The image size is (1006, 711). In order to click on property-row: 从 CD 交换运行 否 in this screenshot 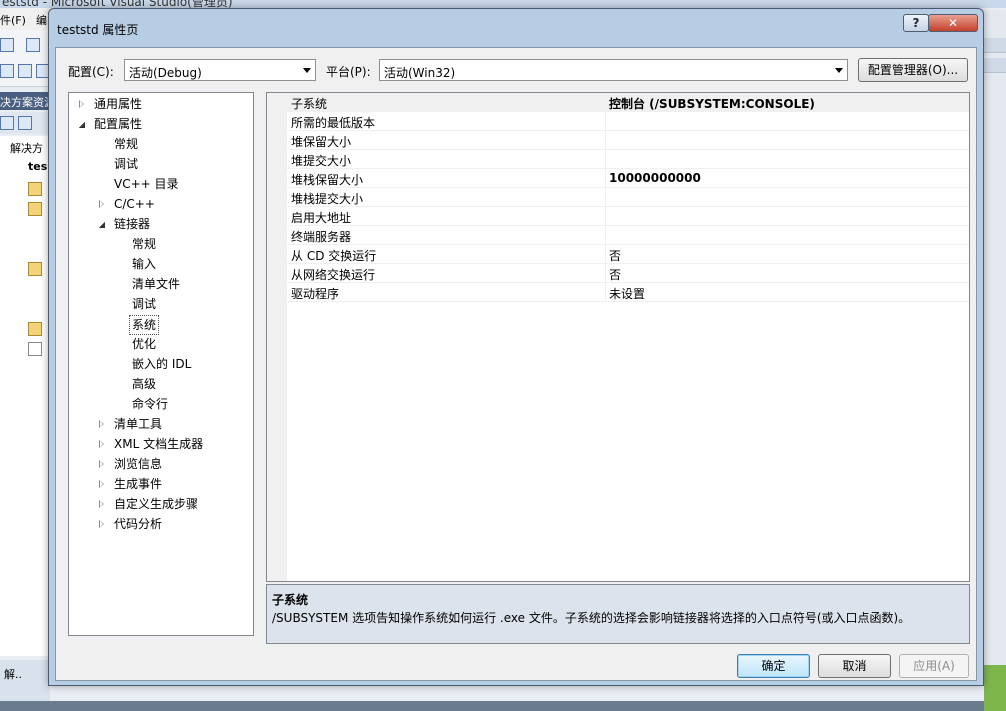, I will do `click(628, 254)`.